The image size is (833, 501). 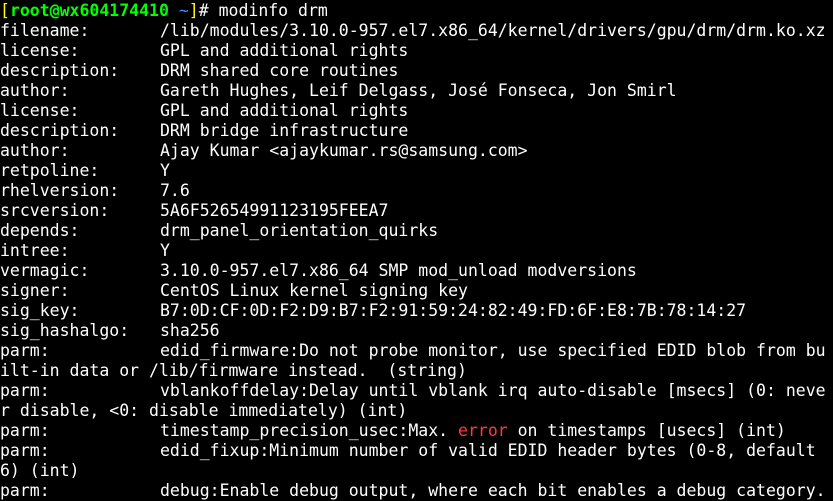 What do you see at coordinates (60, 190) in the screenshot?
I see `field-key: rhelversion:` at bounding box center [60, 190].